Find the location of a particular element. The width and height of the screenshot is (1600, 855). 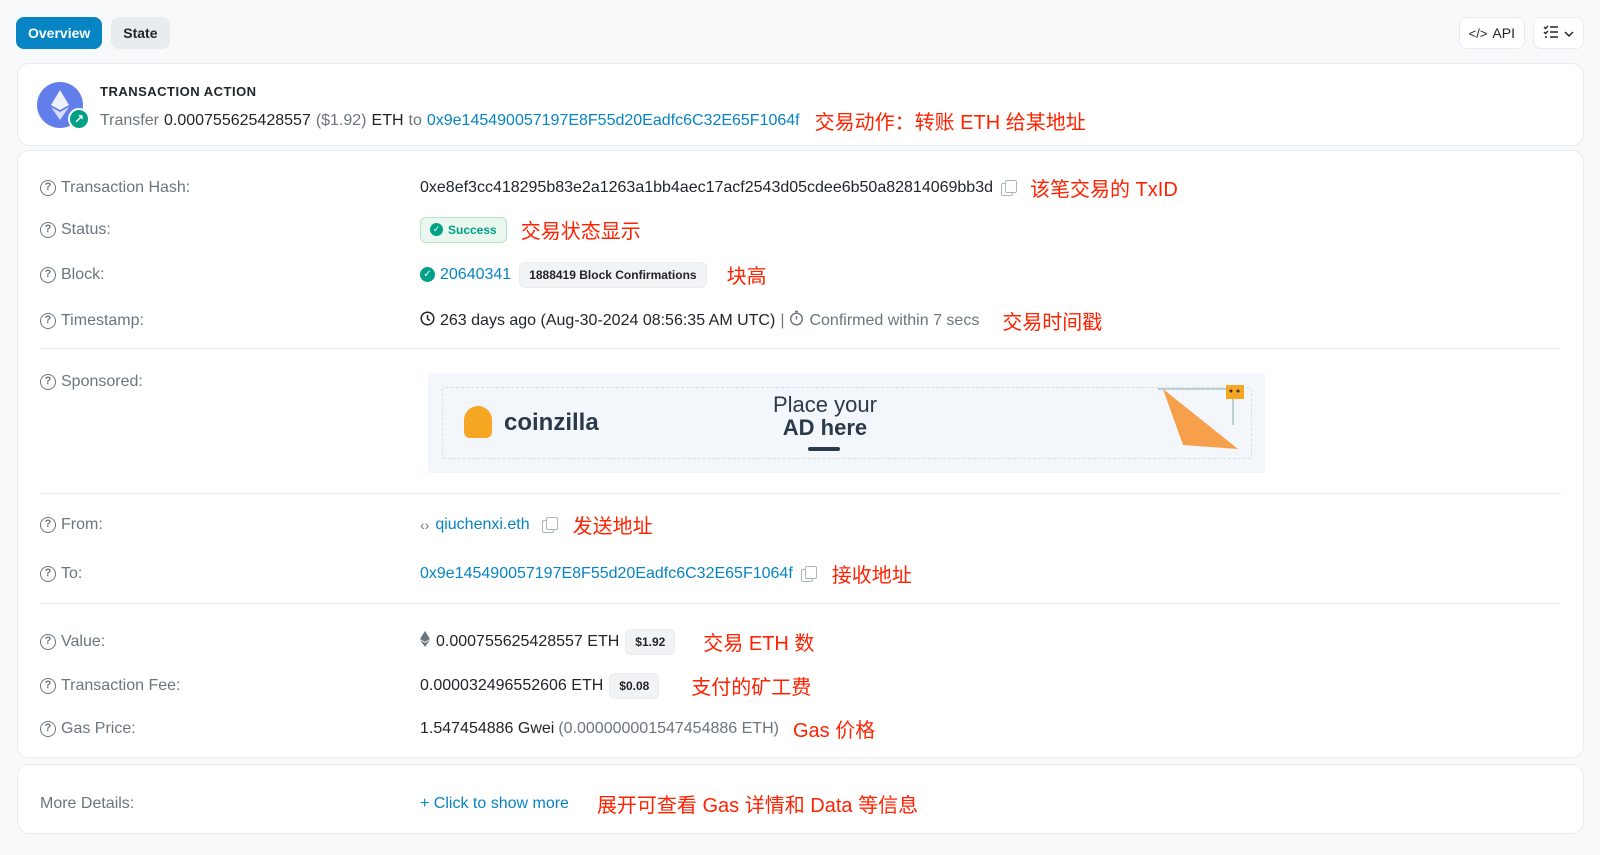

action-amount: 0.000755625428557 is located at coordinates (237, 120).